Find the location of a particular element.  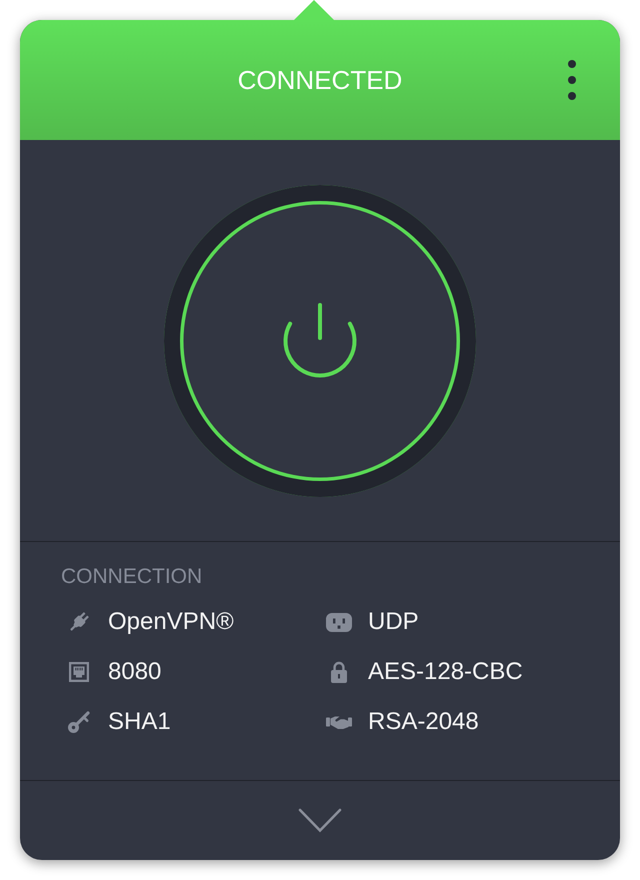

handshake-icon is located at coordinates (339, 722).